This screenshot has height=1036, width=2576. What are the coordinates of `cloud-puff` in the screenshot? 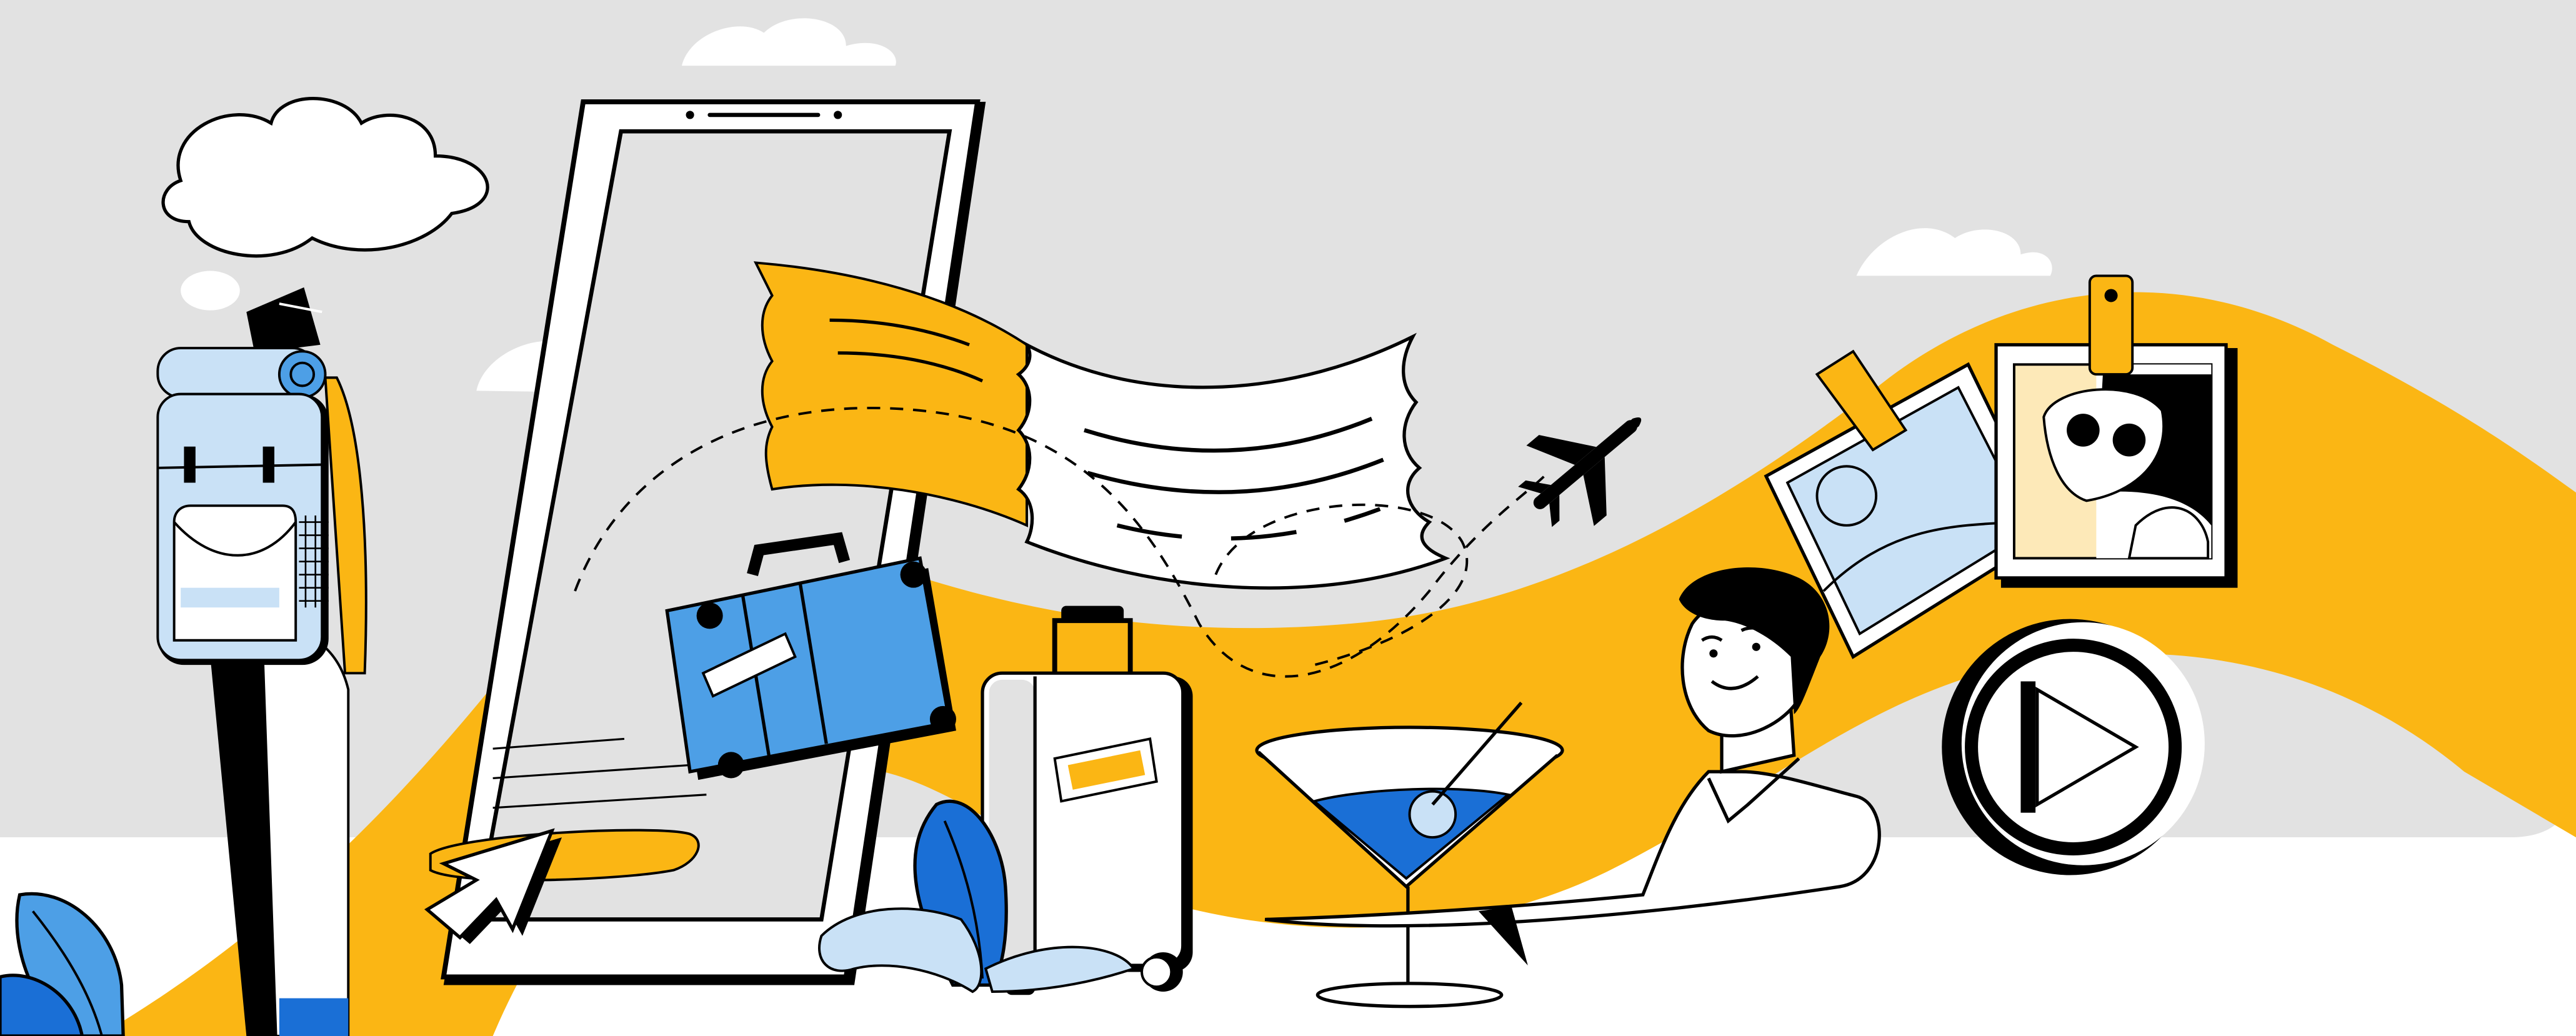 It's located at (210, 291).